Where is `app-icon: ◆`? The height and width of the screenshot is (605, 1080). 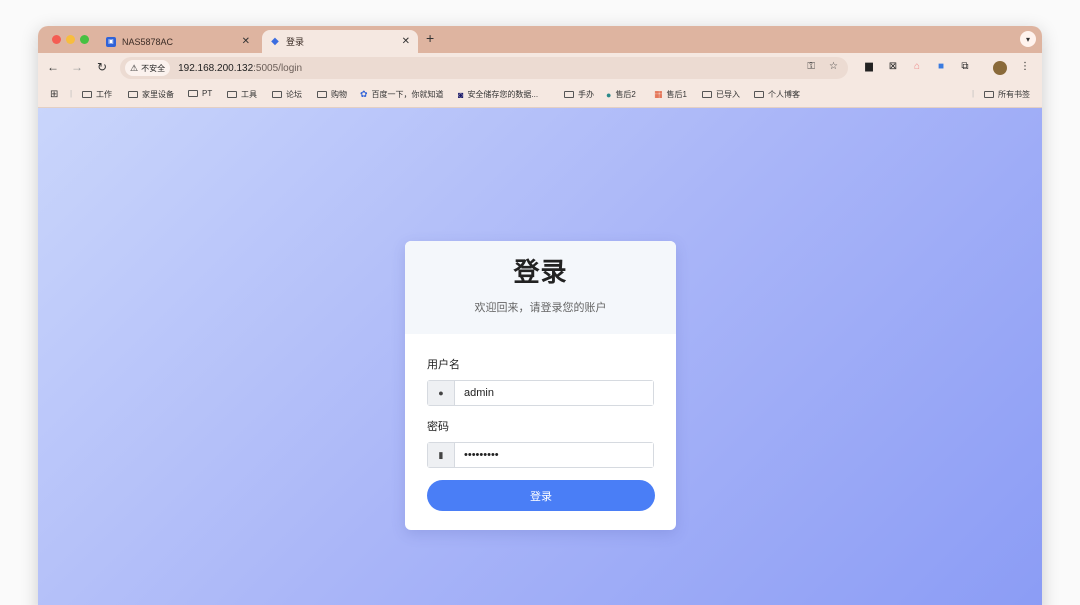 app-icon: ◆ is located at coordinates (275, 41).